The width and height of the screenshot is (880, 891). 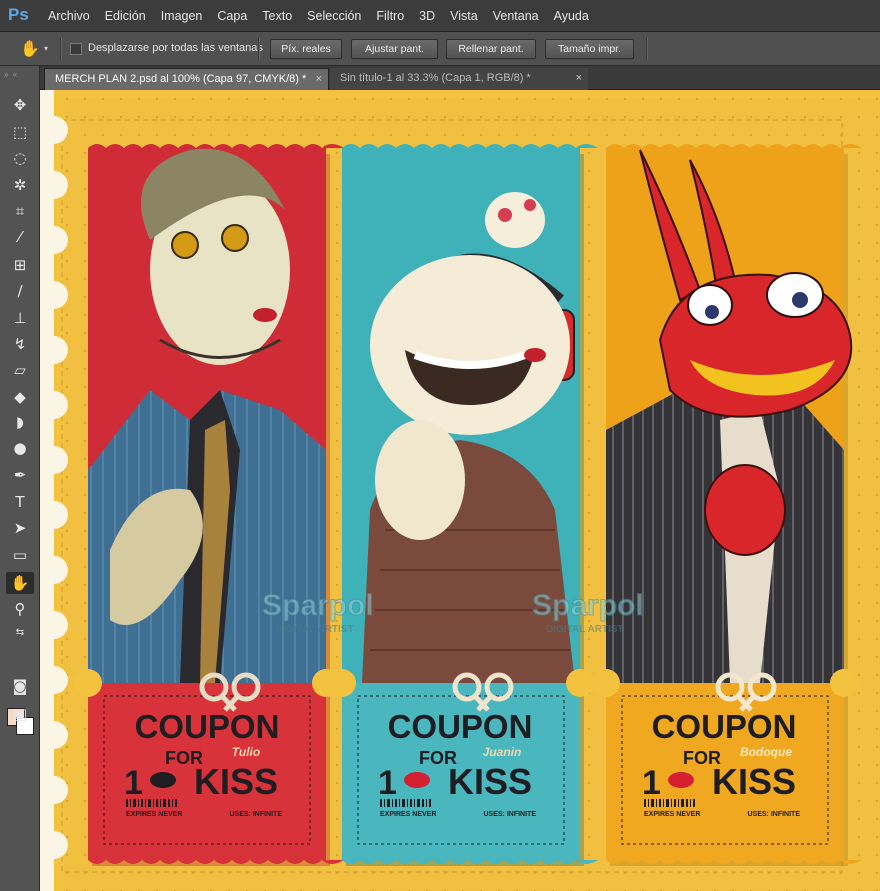 What do you see at coordinates (491, 49) in the screenshot?
I see `fill-screen-button: Rellenar pant.` at bounding box center [491, 49].